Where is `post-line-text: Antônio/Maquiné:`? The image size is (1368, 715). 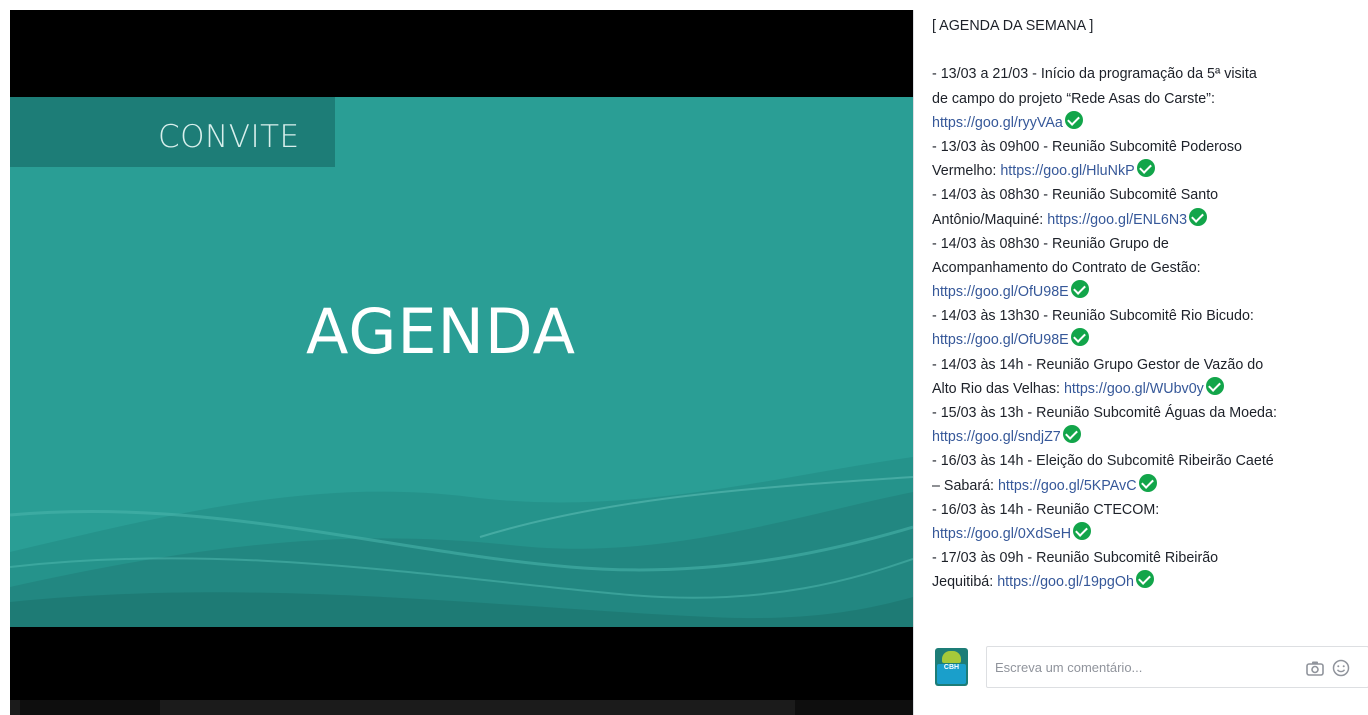 post-line-text: Antônio/Maquiné: is located at coordinates (990, 219).